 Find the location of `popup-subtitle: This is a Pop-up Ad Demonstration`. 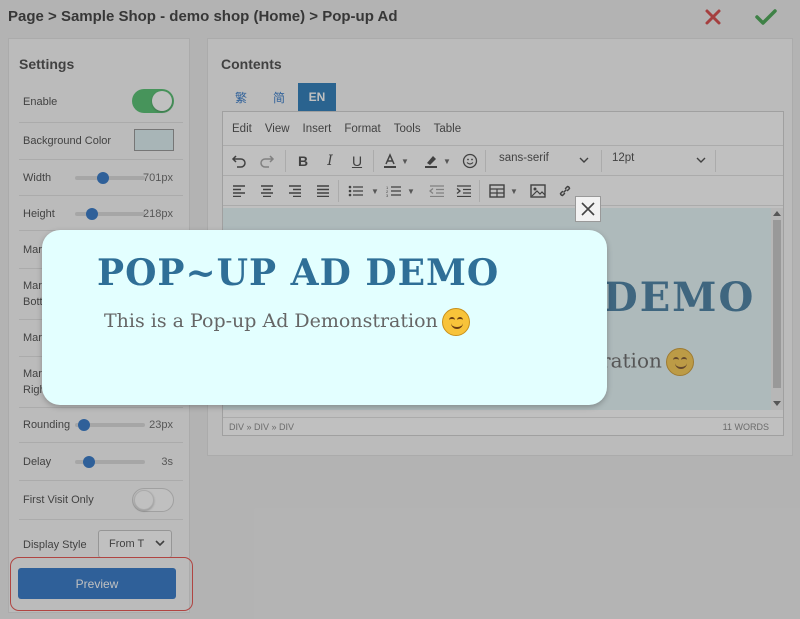

popup-subtitle: This is a Pop-up Ad Demonstration is located at coordinates (287, 322).